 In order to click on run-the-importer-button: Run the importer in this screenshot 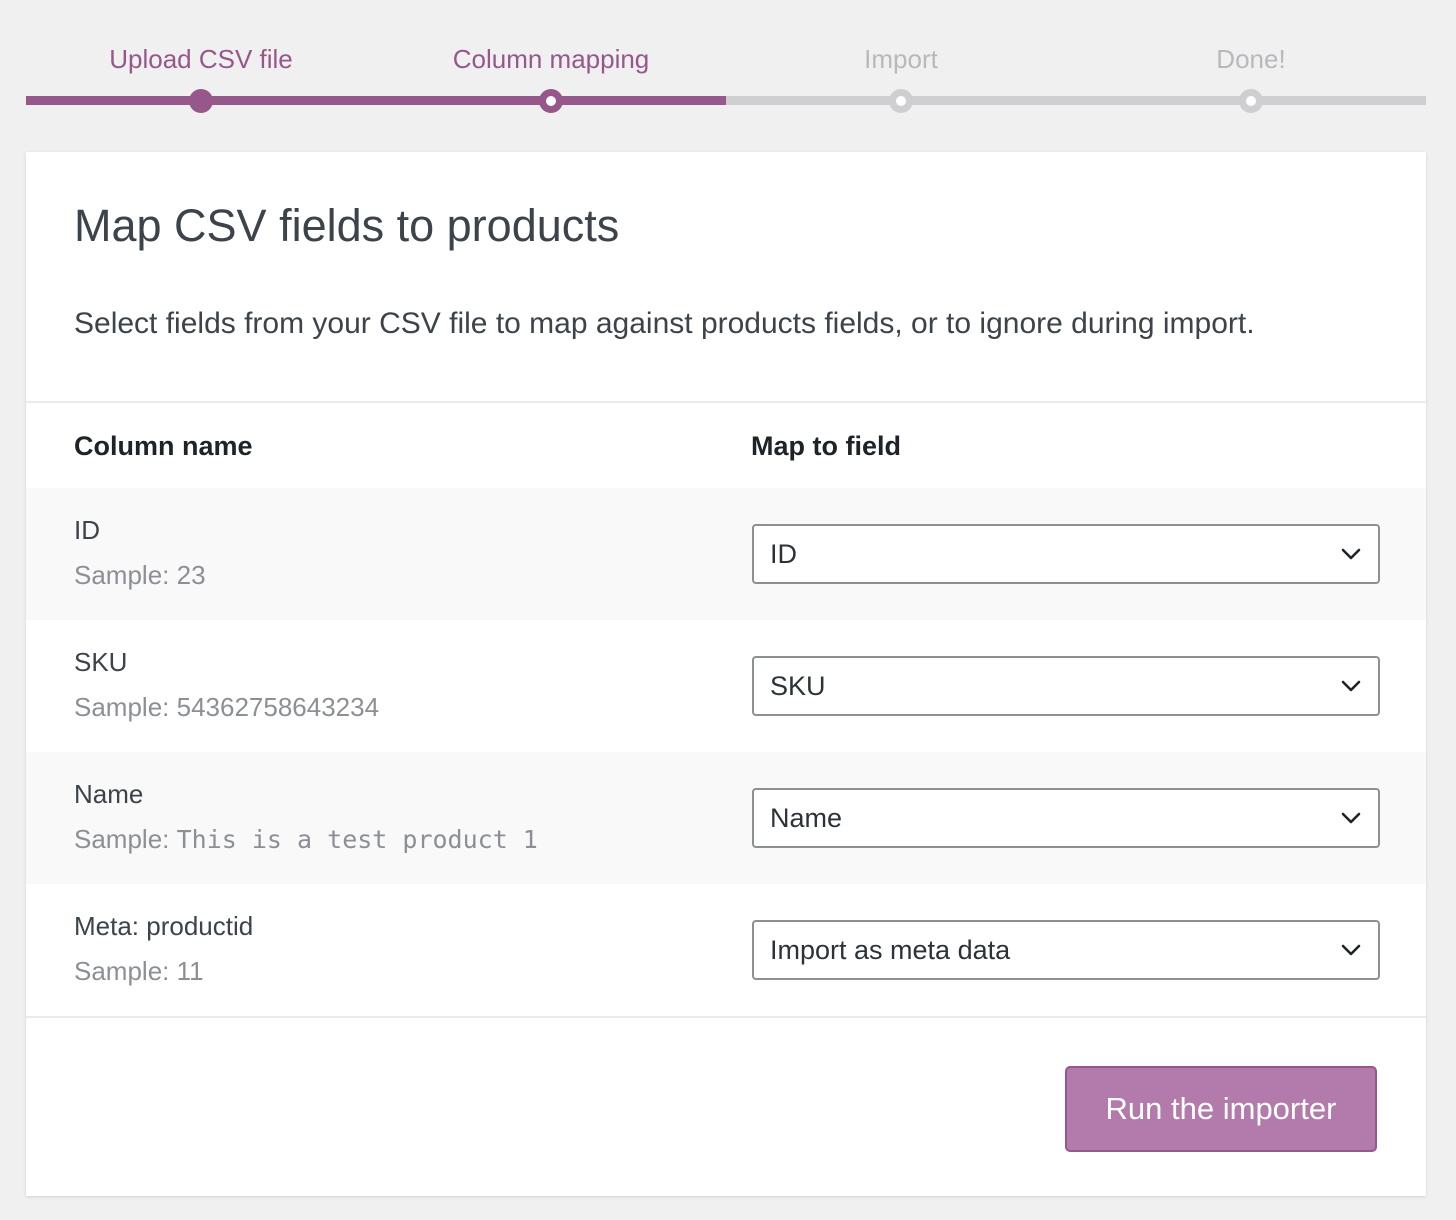, I will do `click(1221, 1109)`.